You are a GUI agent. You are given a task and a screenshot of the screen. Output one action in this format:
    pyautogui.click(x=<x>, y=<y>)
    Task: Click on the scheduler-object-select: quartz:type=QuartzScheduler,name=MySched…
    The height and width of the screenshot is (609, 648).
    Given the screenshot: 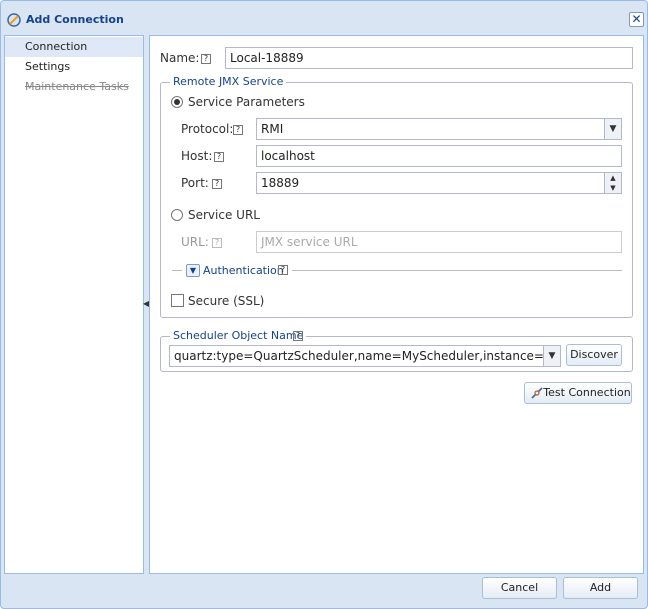 What is the action you would take?
    pyautogui.click(x=365, y=356)
    